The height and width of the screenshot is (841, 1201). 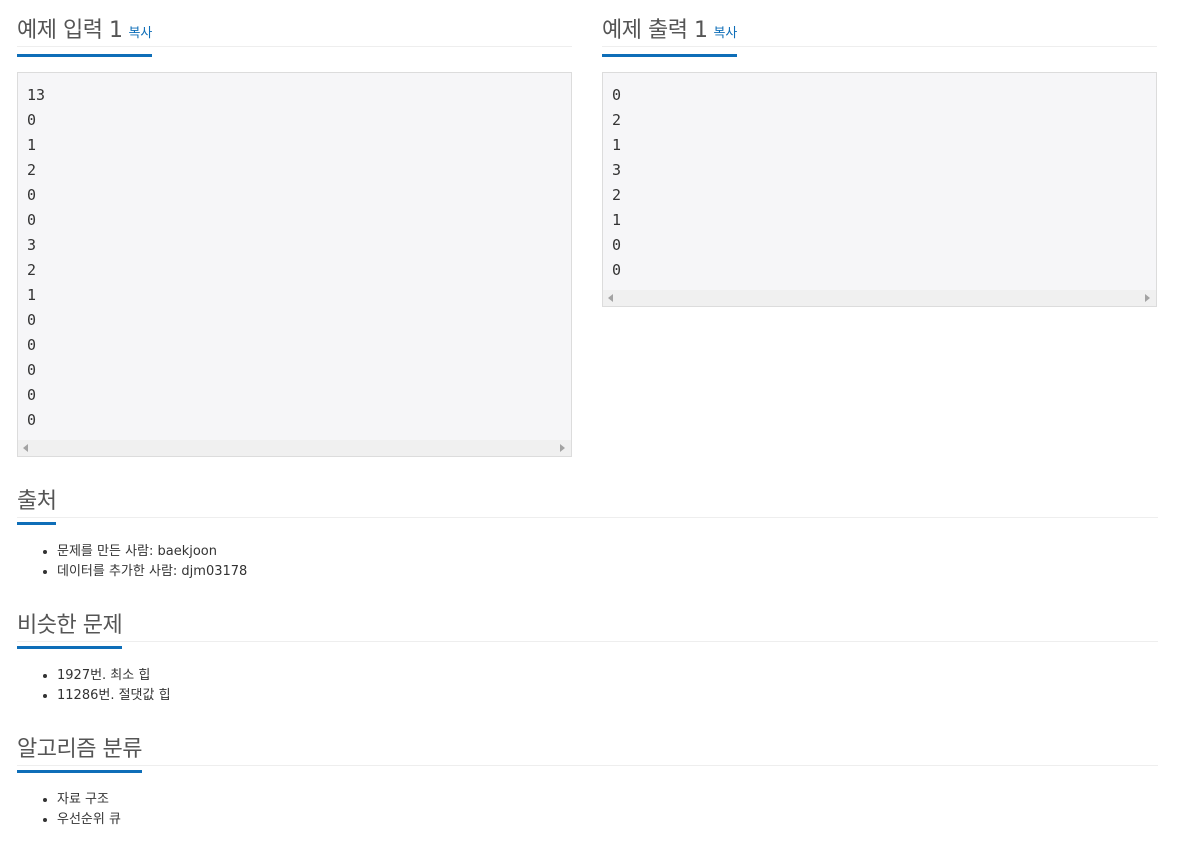 What do you see at coordinates (879, 189) in the screenshot?
I see `sample-output-box: 0 2 1 3 2 1 0 0` at bounding box center [879, 189].